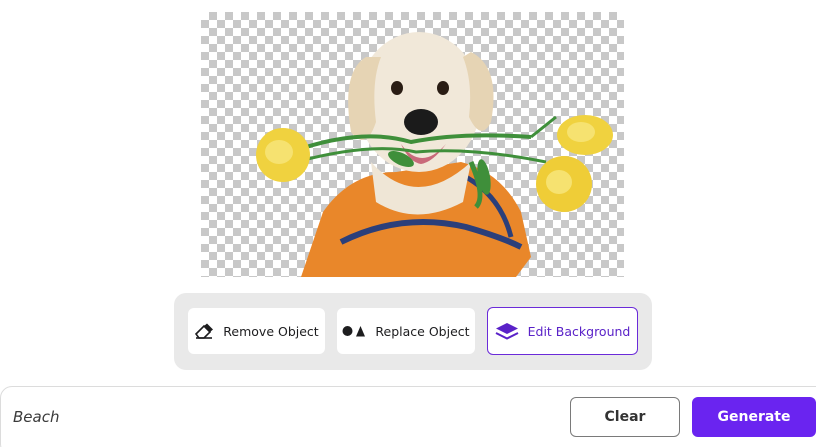  I want to click on clear-button: Clear, so click(625, 417).